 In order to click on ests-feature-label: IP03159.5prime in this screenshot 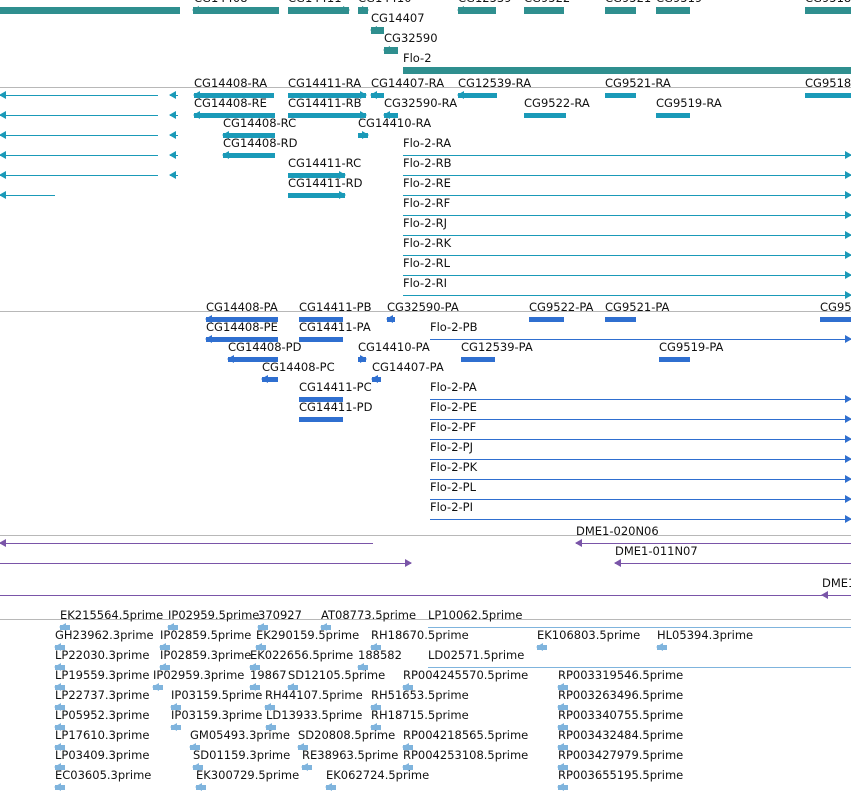, I will do `click(216, 695)`.